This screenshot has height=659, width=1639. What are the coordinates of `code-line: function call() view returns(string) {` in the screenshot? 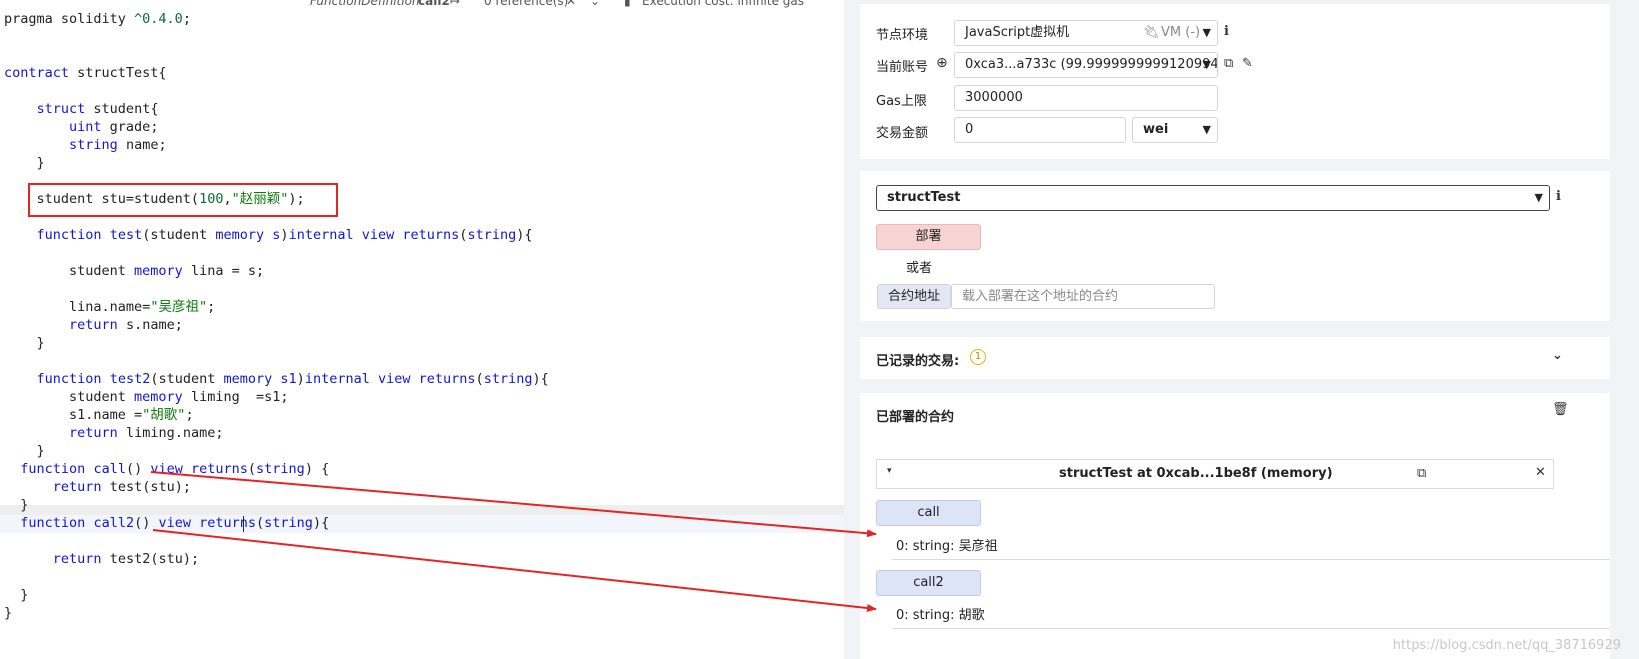 It's located at (166, 469).